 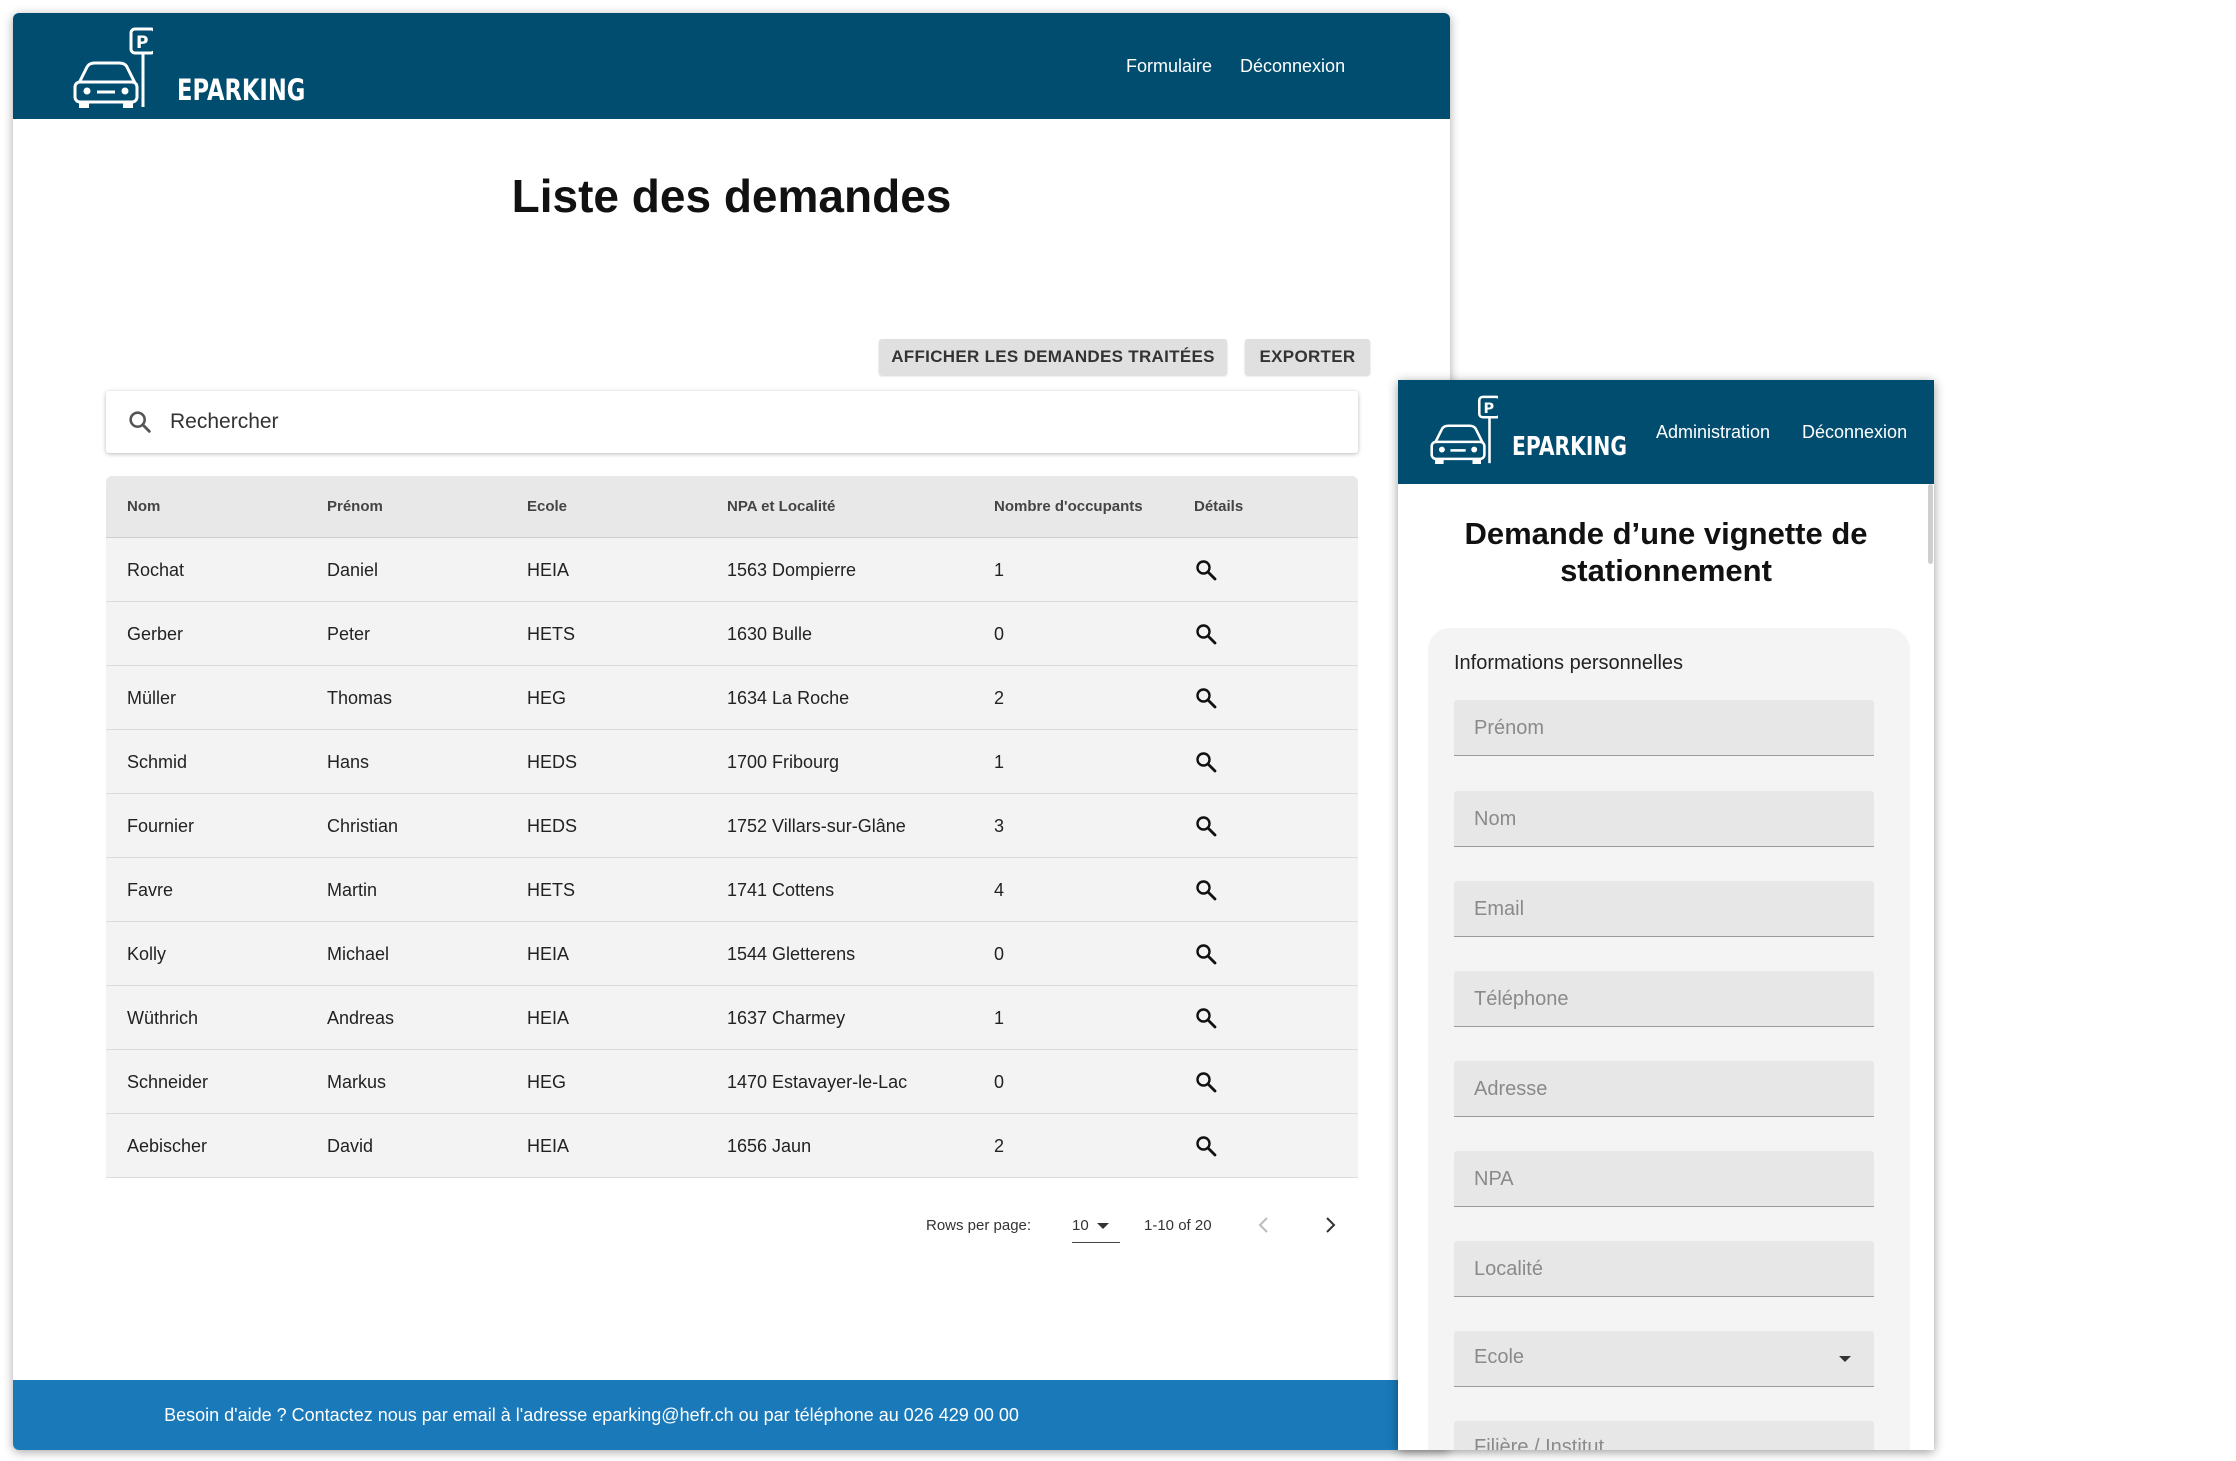 What do you see at coordinates (355, 507) in the screenshot?
I see `header-prenom: Prénom` at bounding box center [355, 507].